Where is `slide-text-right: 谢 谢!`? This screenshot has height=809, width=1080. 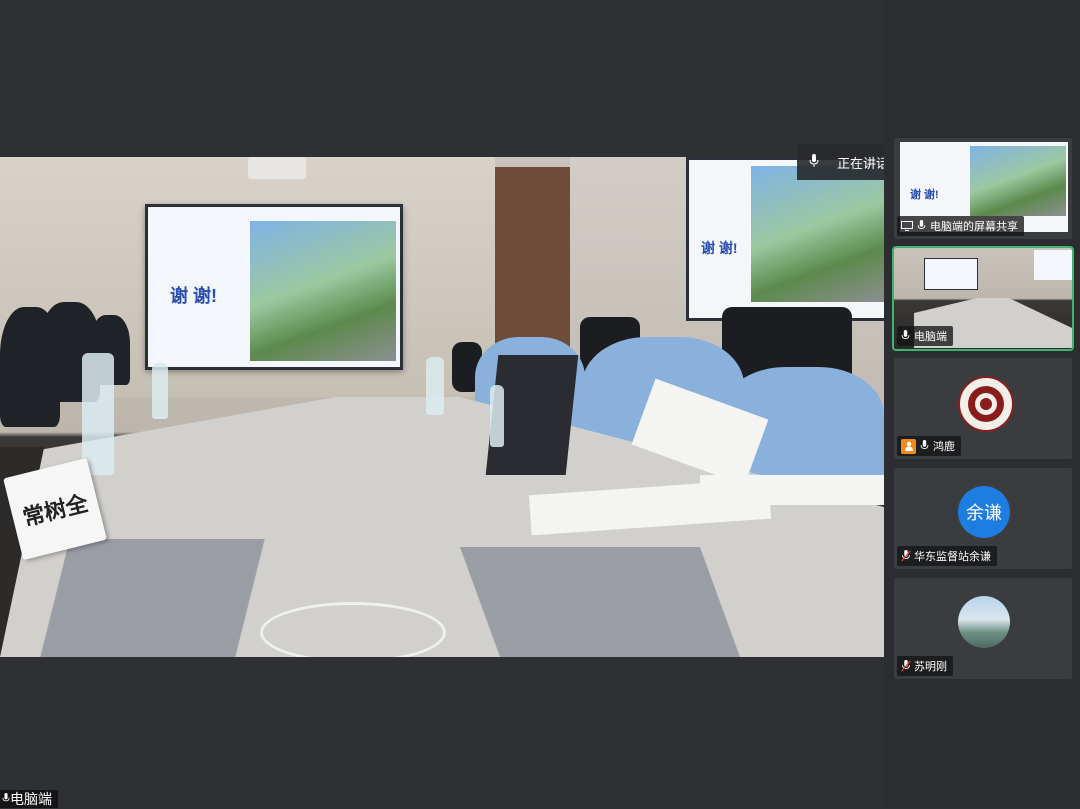 slide-text-right: 谢 谢! is located at coordinates (719, 248).